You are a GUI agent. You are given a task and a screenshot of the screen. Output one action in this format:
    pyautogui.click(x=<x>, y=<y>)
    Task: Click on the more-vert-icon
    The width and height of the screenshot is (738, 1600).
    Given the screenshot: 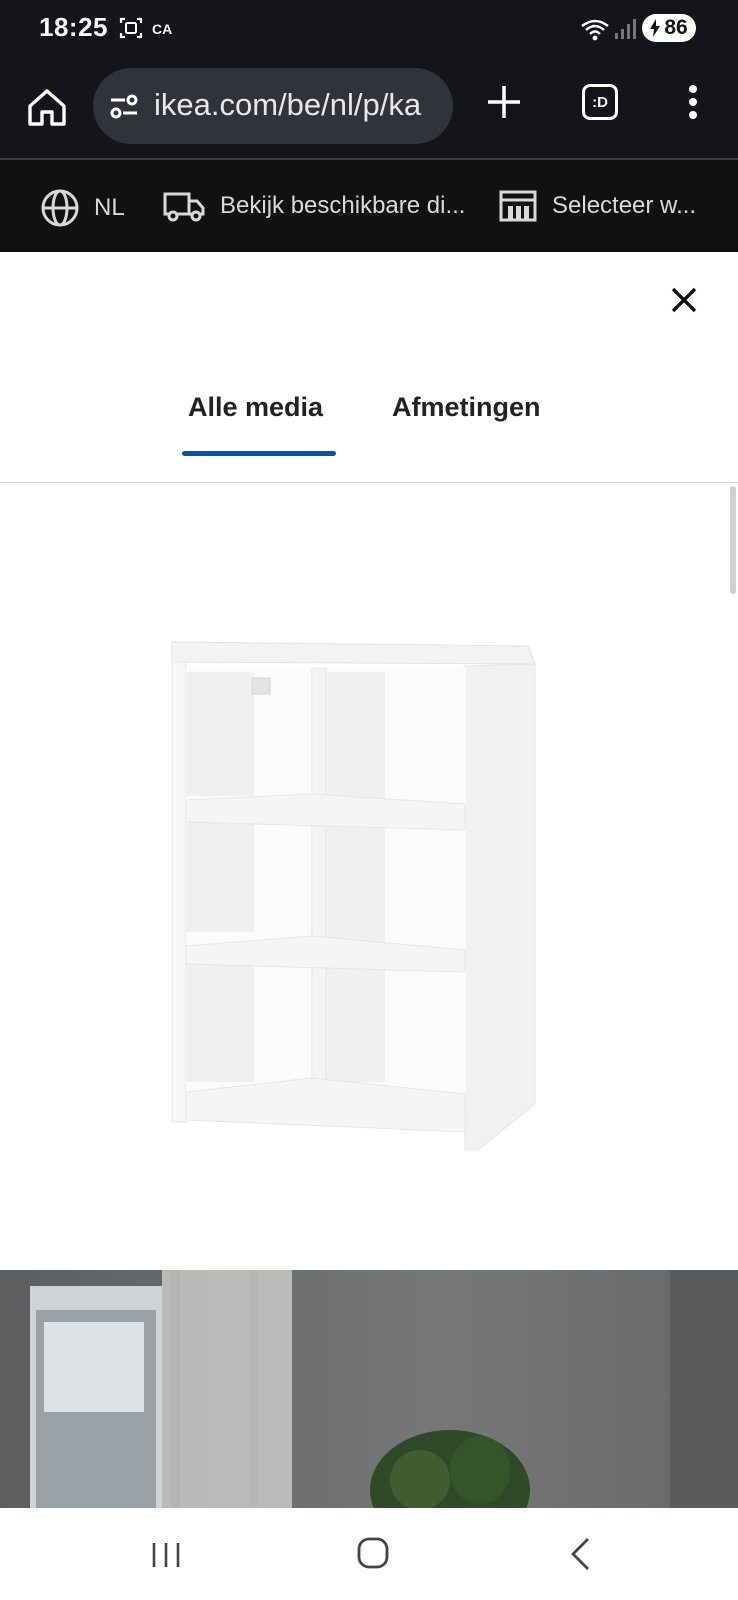 What is the action you would take?
    pyautogui.click(x=693, y=102)
    